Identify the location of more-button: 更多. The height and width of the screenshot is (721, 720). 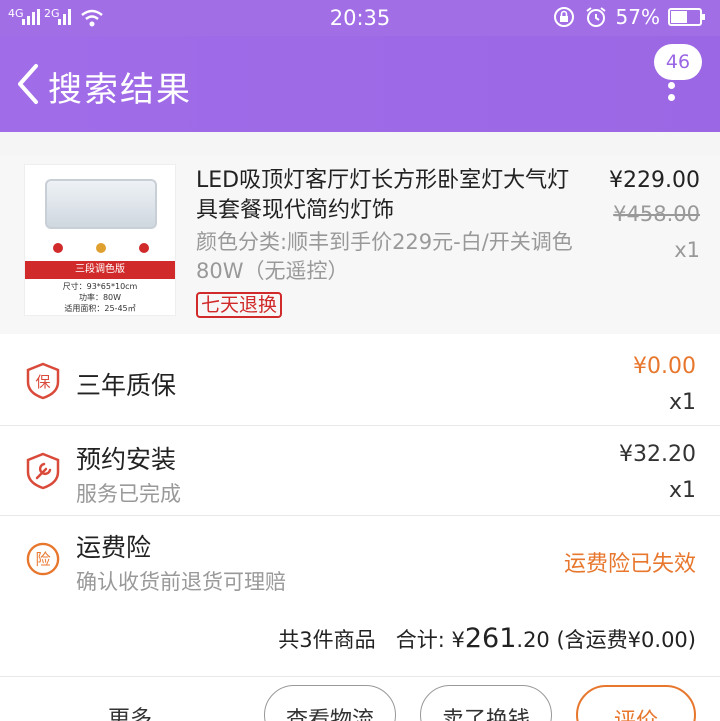
(130, 711).